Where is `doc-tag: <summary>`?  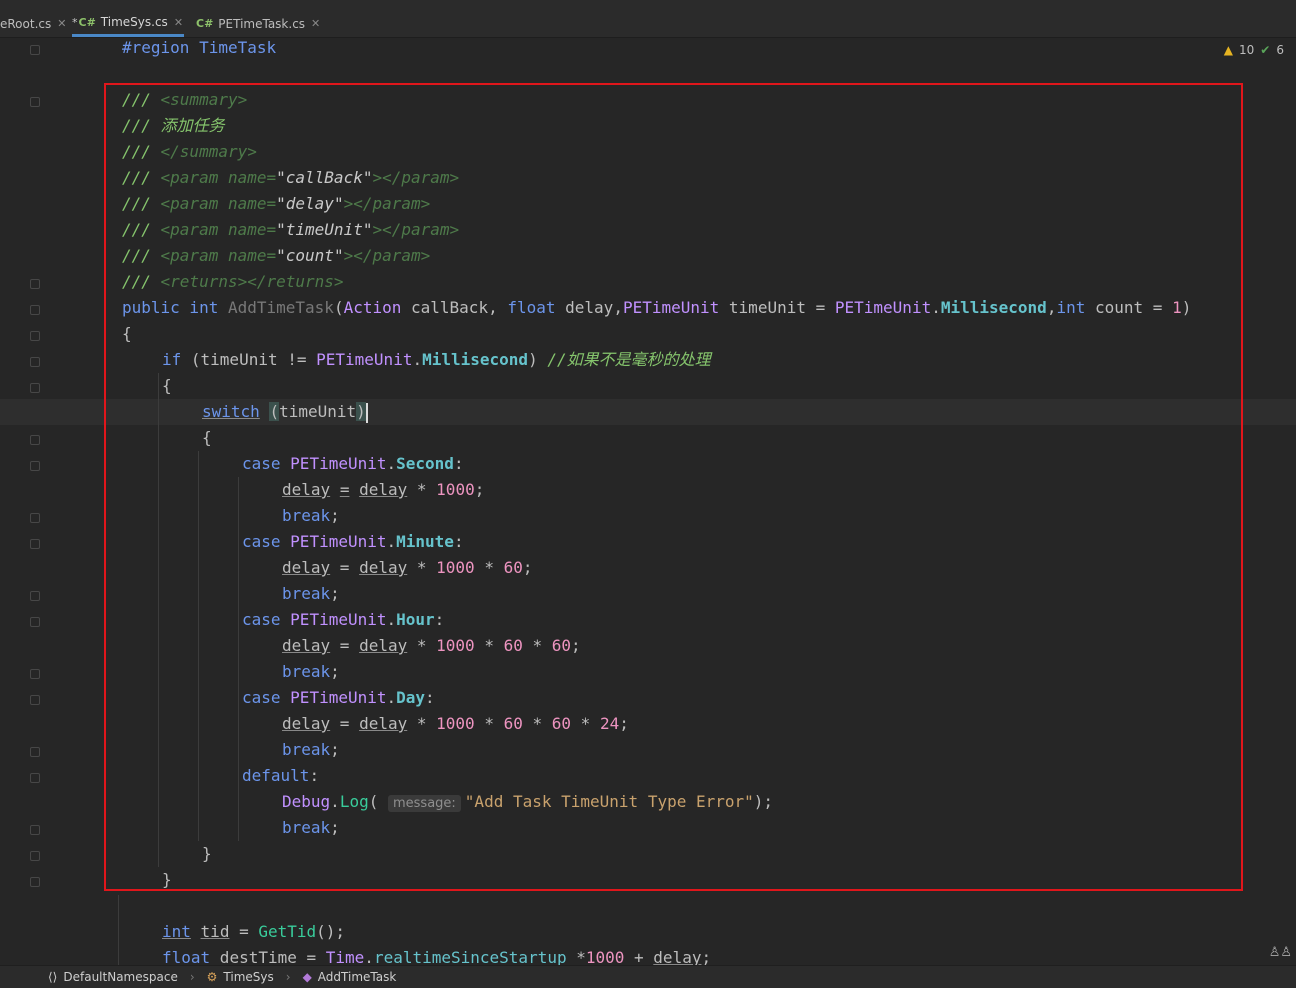 doc-tag: <summary> is located at coordinates (204, 99).